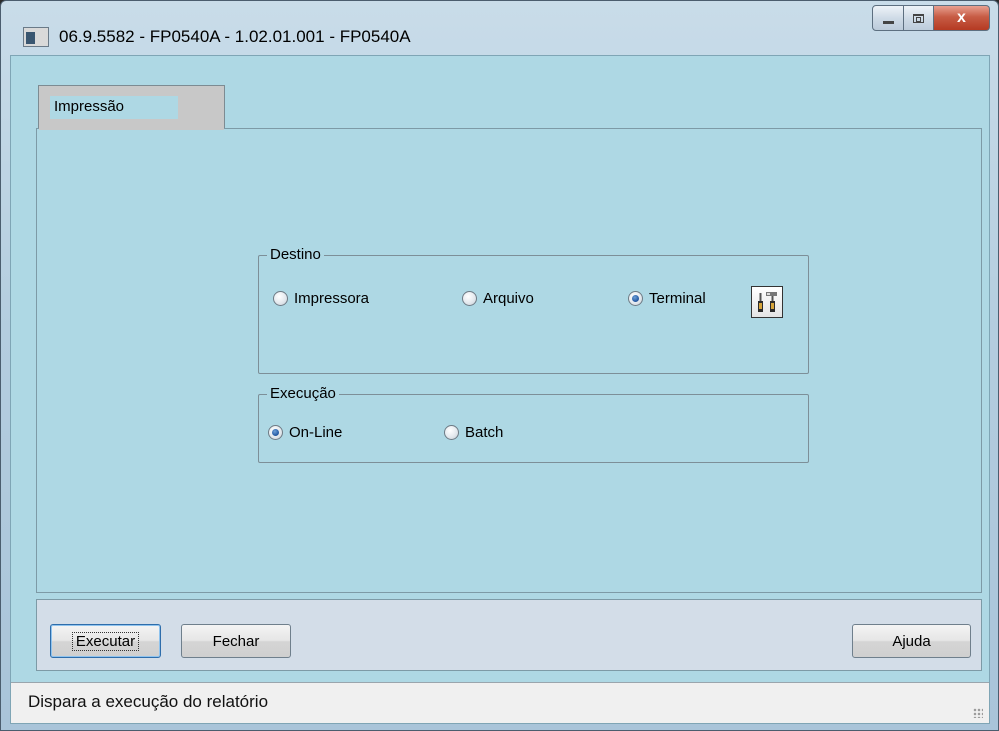  I want to click on status-text: Dispara a execução do relatório, so click(148, 701).